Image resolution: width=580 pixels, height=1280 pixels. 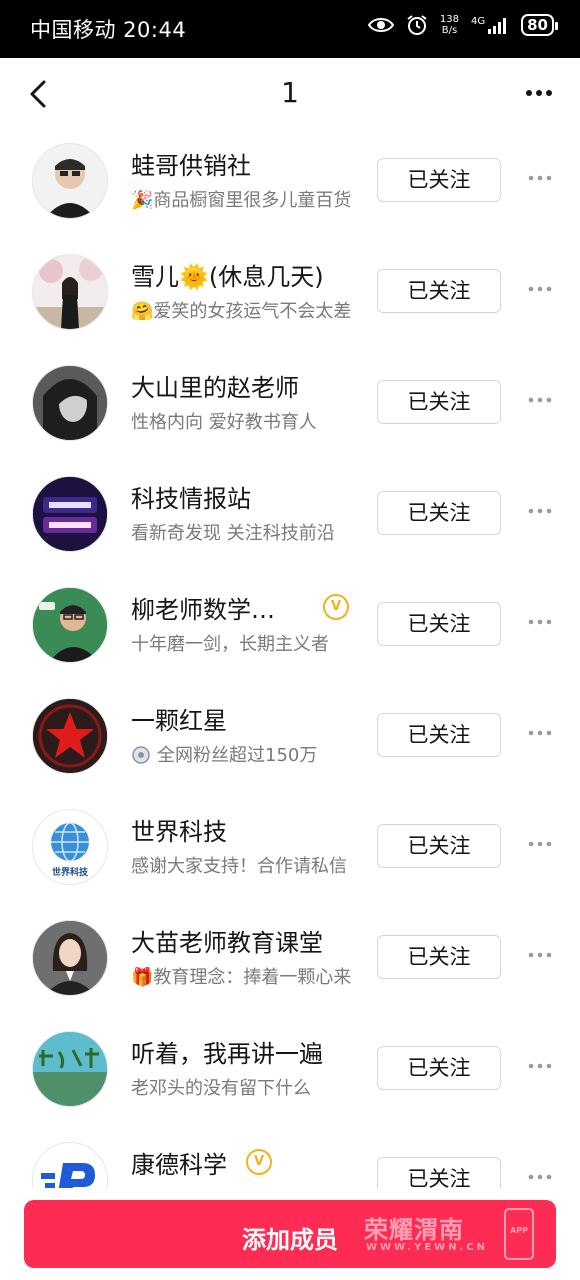 I want to click on signal-bars-icon, so click(x=497, y=26).